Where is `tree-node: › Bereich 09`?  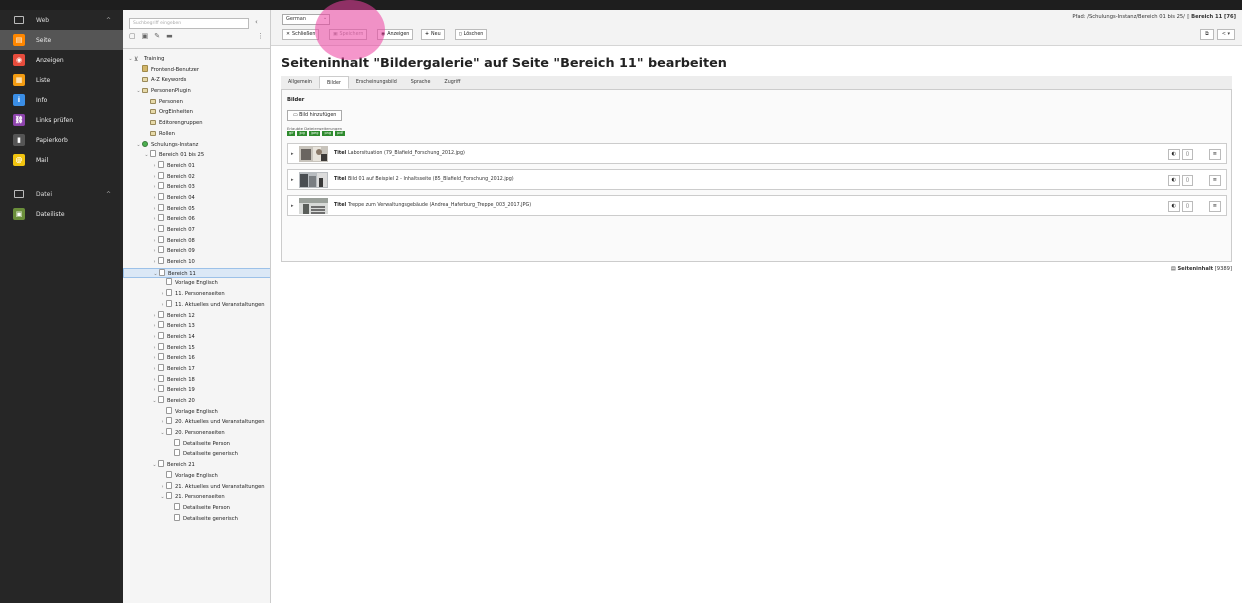
tree-node: › Bereich 09 is located at coordinates (196, 251).